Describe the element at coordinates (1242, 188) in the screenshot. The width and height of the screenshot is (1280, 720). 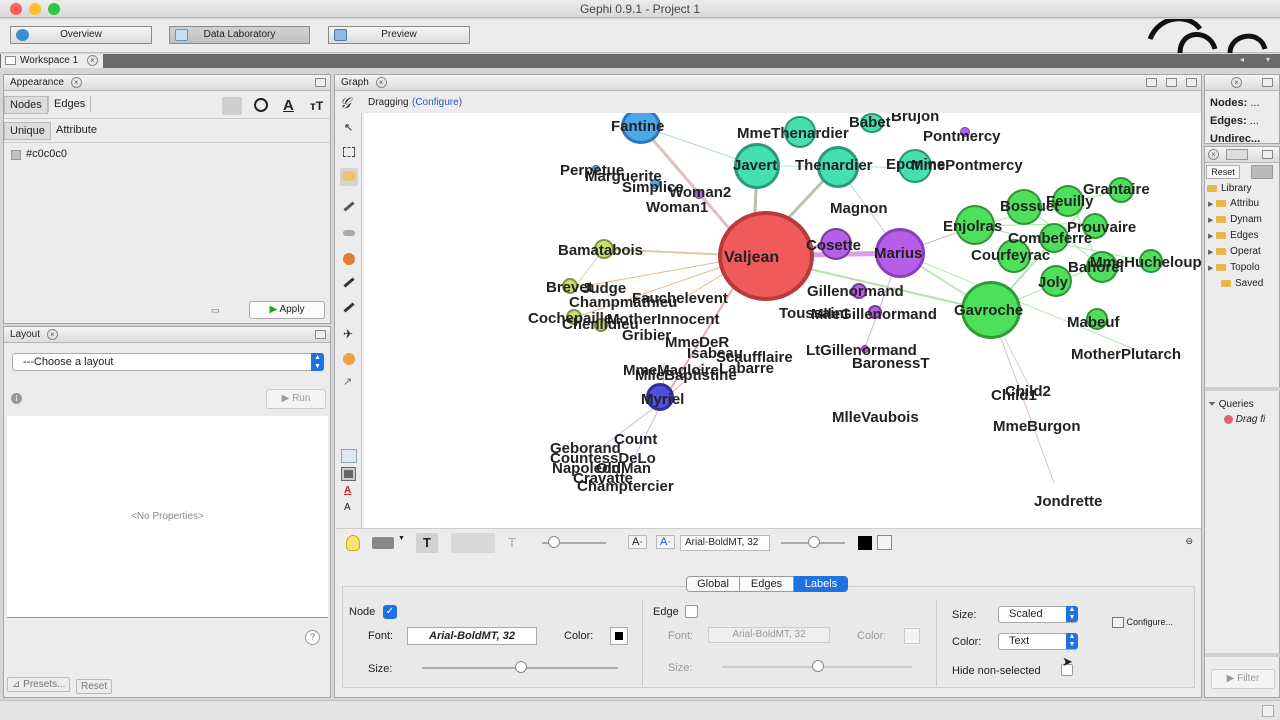
I see `library-node: Library` at that location.